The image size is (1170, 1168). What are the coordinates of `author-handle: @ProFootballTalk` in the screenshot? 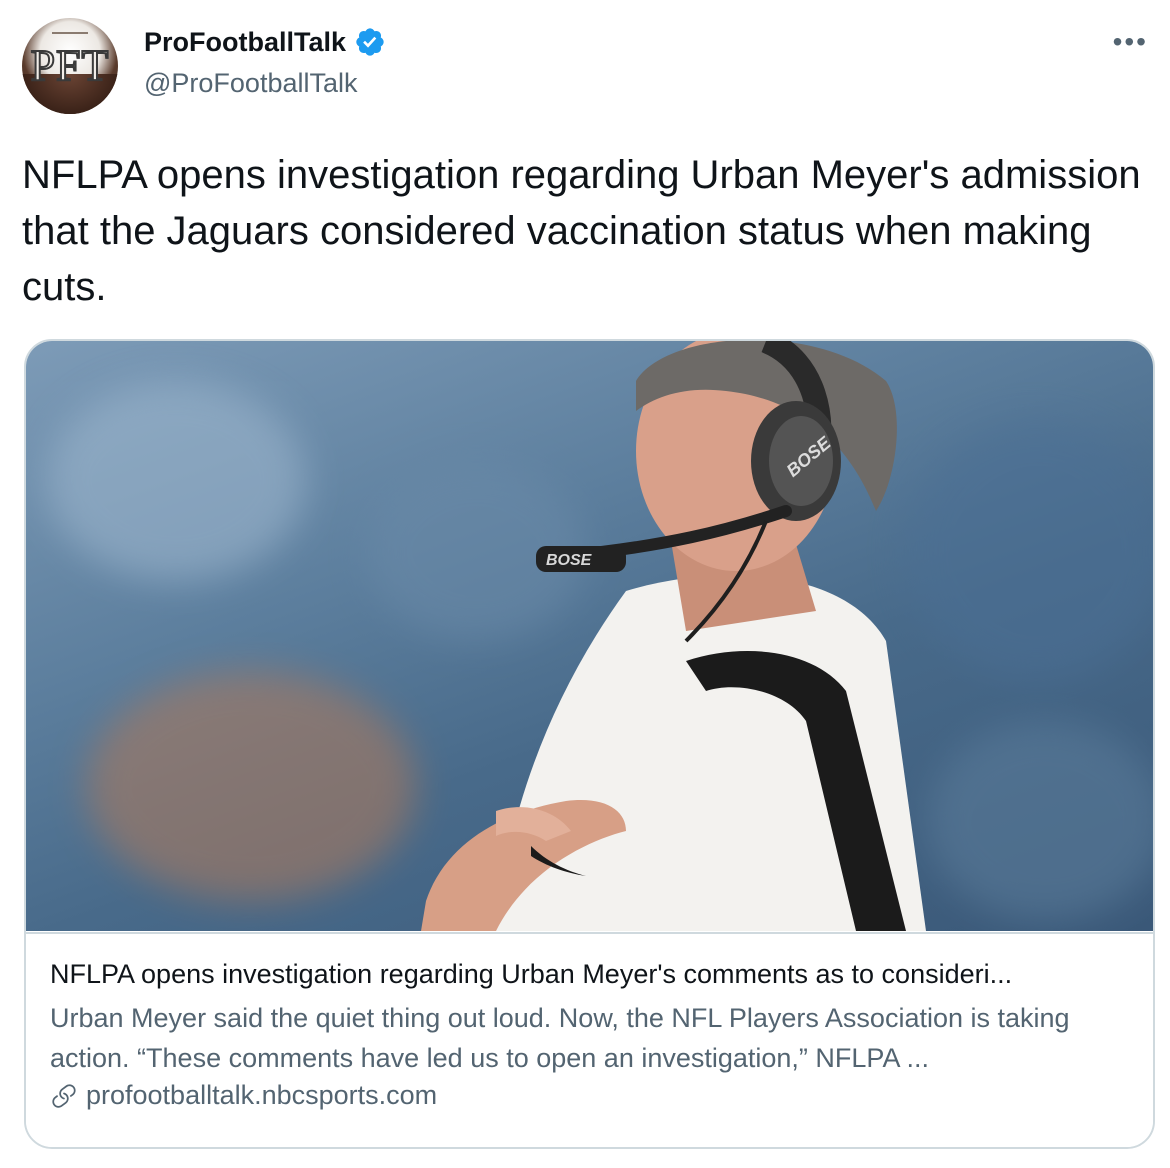 It's located at (251, 83).